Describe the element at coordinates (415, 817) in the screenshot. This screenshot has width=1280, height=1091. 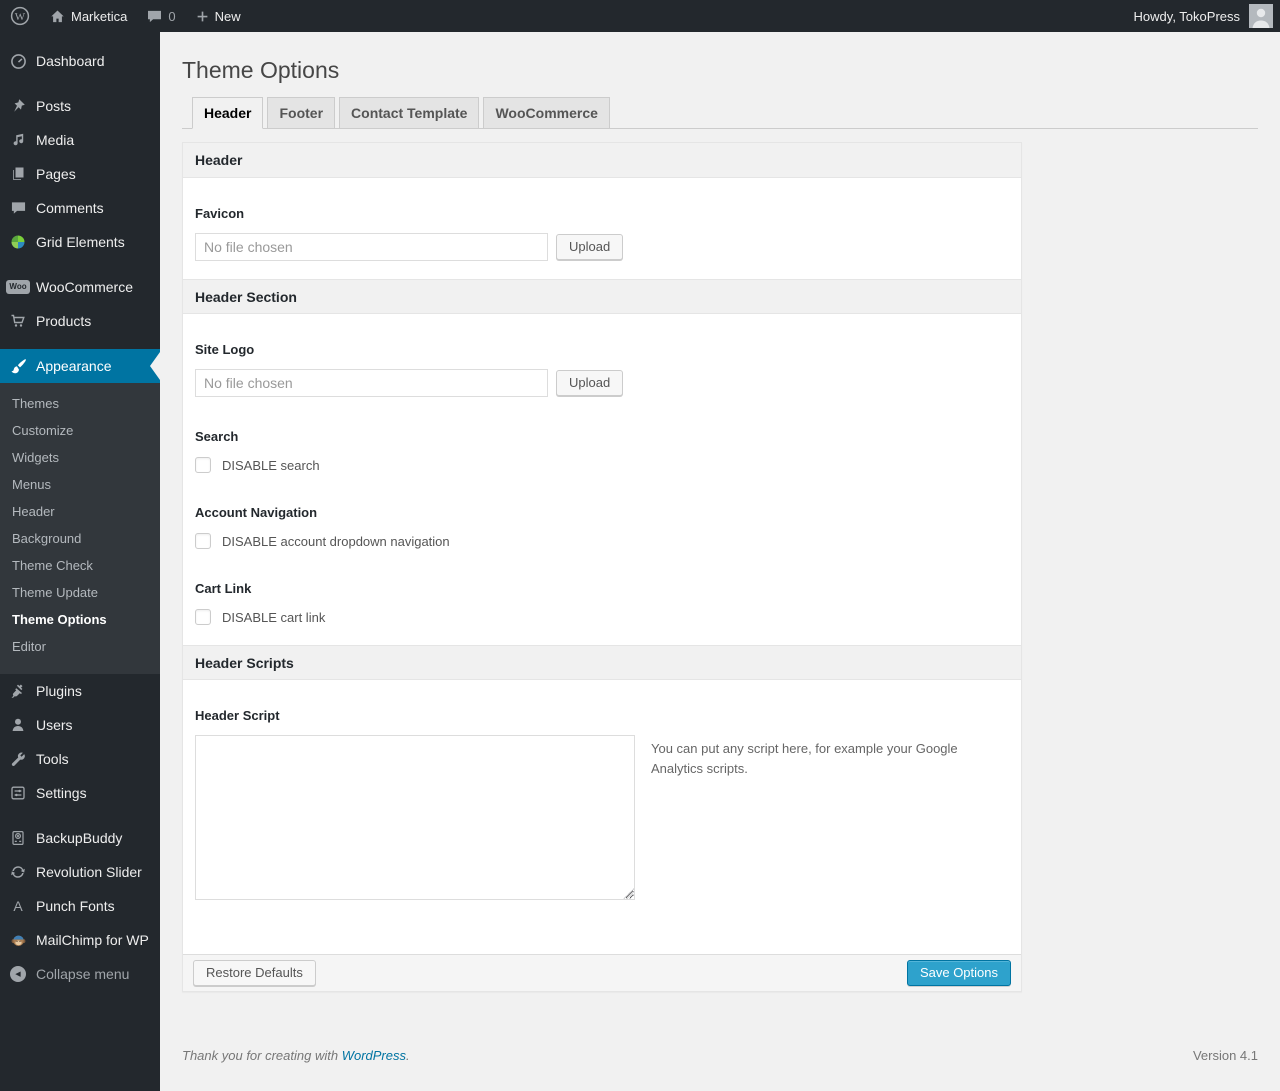
I see `header-script-textarea` at that location.